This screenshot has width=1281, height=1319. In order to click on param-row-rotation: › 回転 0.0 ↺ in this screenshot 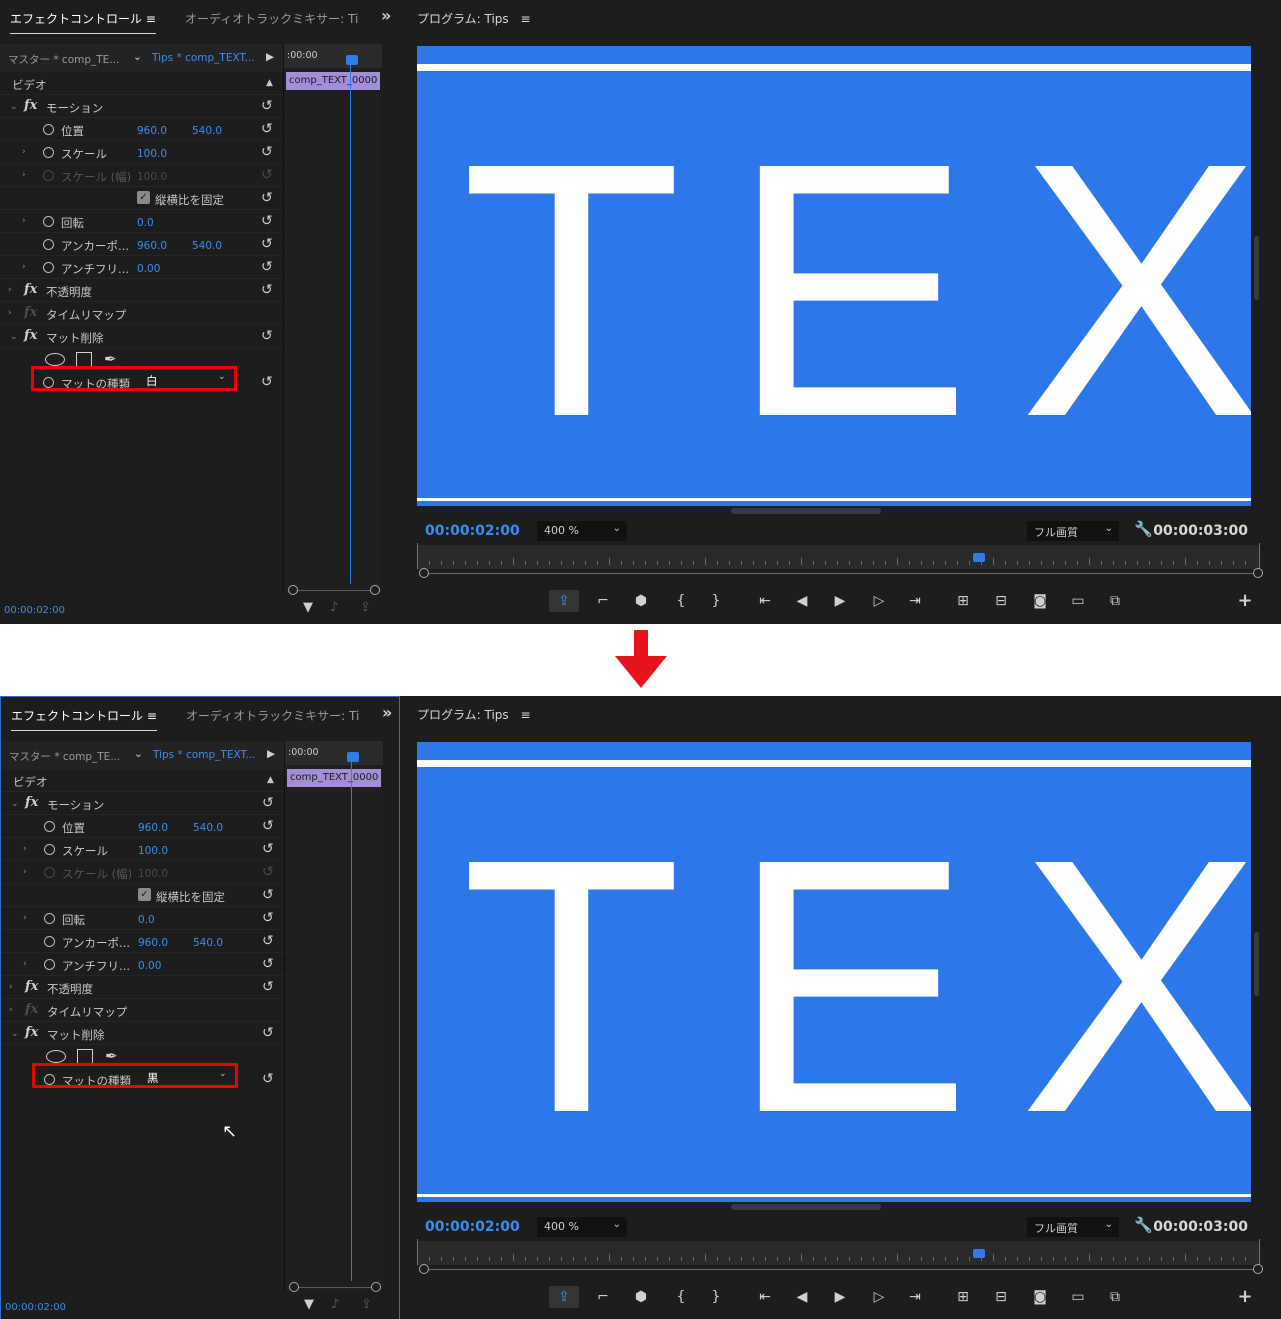, I will do `click(141, 221)`.